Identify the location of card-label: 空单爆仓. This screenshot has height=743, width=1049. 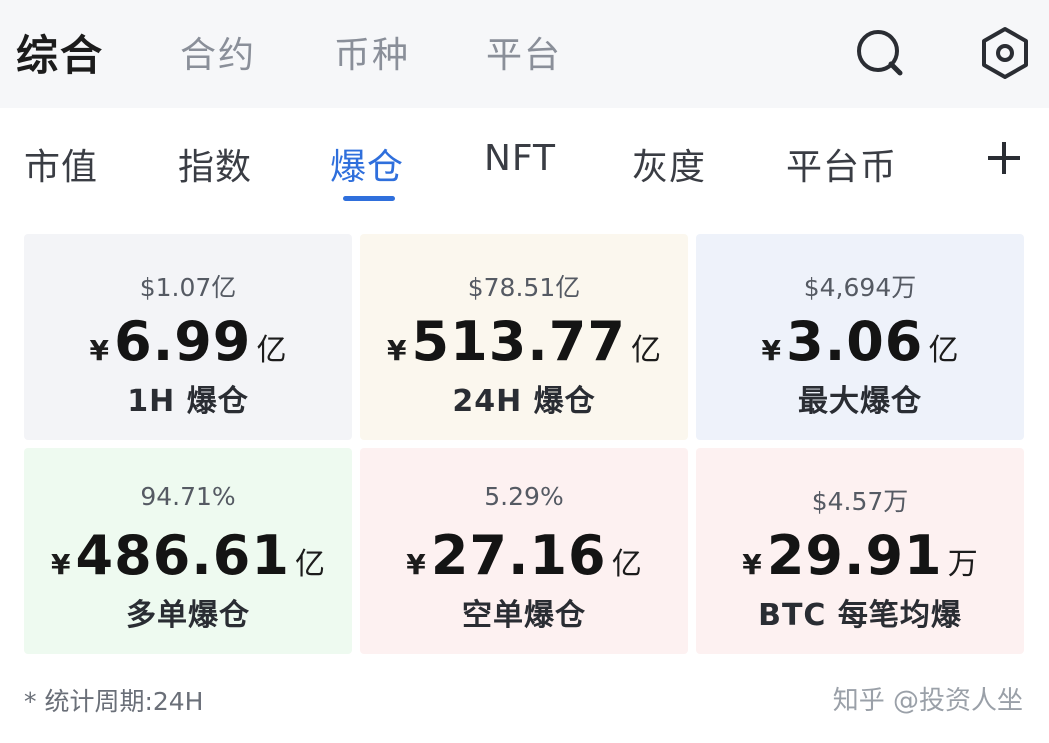
(524, 615).